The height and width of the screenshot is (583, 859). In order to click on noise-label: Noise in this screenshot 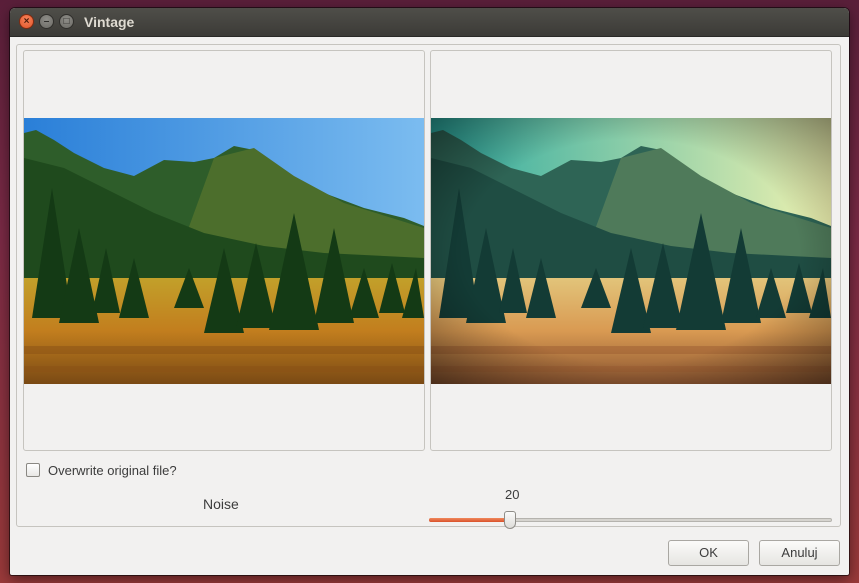, I will do `click(221, 504)`.